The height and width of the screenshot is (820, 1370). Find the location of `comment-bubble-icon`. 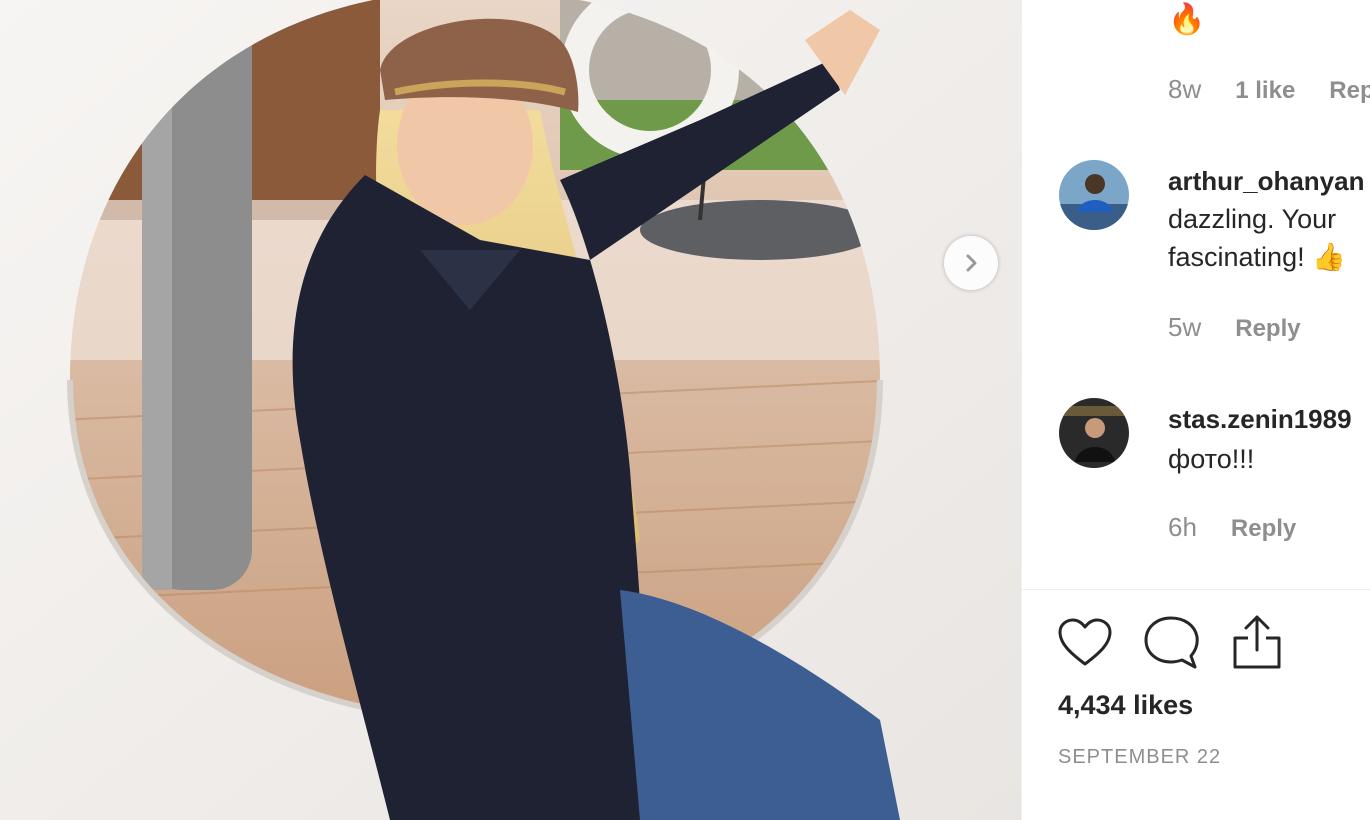

comment-bubble-icon is located at coordinates (1171, 643).